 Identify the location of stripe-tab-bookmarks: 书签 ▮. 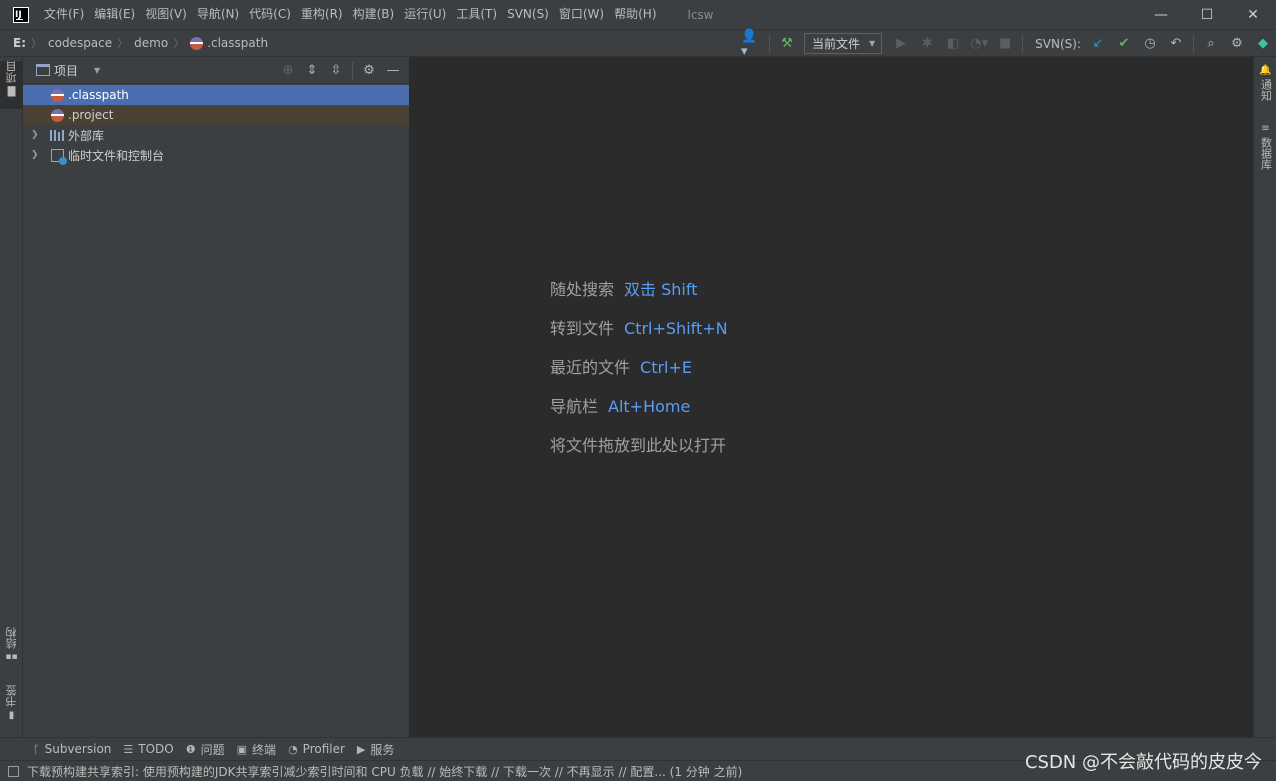
(11, 708).